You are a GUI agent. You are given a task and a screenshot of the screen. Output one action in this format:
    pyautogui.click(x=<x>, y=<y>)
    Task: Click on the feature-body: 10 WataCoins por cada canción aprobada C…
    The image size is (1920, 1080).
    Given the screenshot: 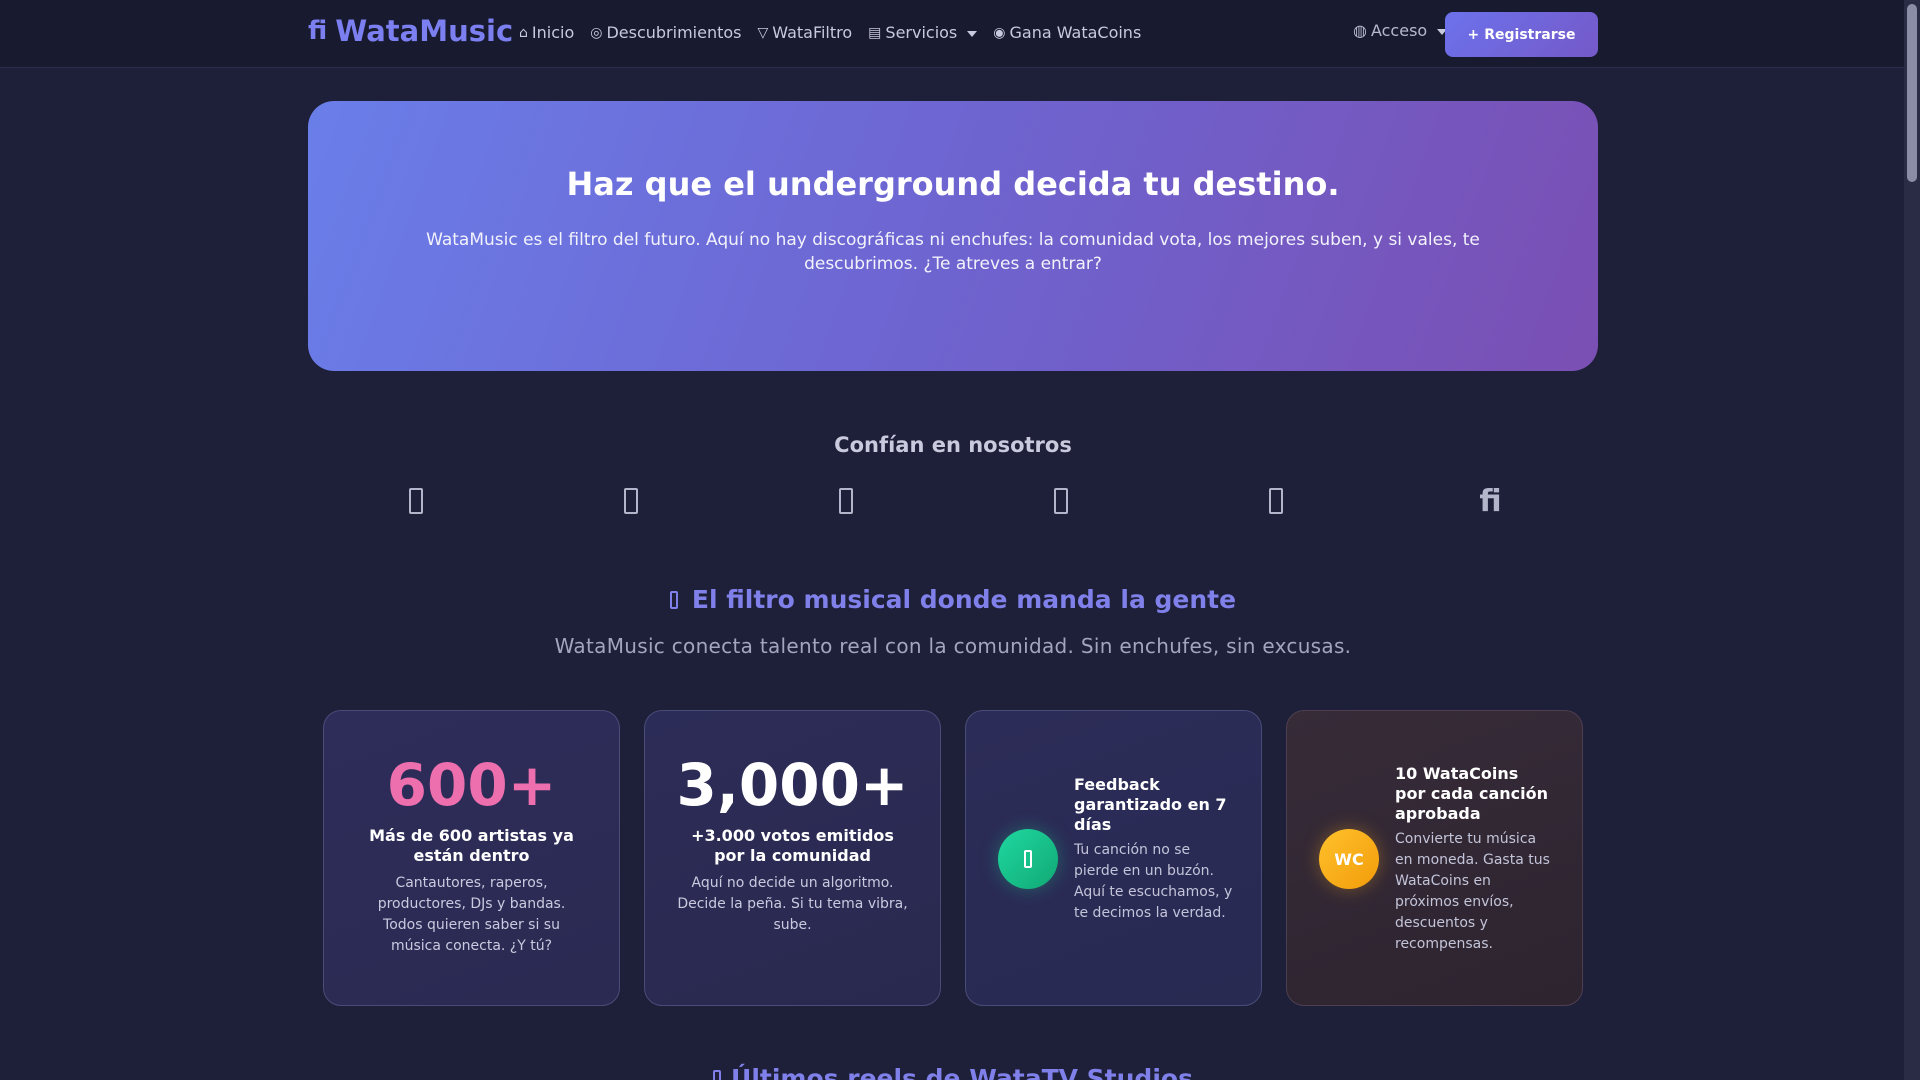 What is the action you would take?
    pyautogui.click(x=1474, y=859)
    